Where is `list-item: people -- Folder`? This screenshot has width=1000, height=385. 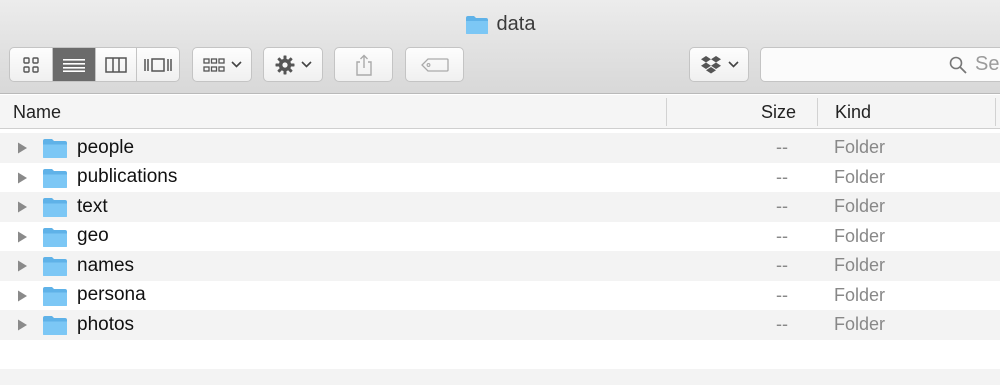 list-item: people -- Folder is located at coordinates (500, 148).